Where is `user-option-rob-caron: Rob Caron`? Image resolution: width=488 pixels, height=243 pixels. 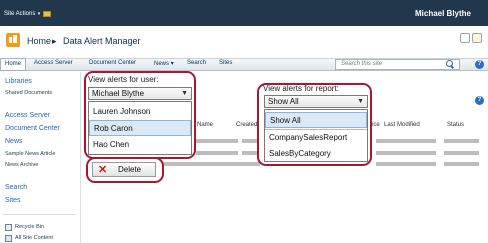
user-option-rob-caron: Rob Caron is located at coordinates (140, 128).